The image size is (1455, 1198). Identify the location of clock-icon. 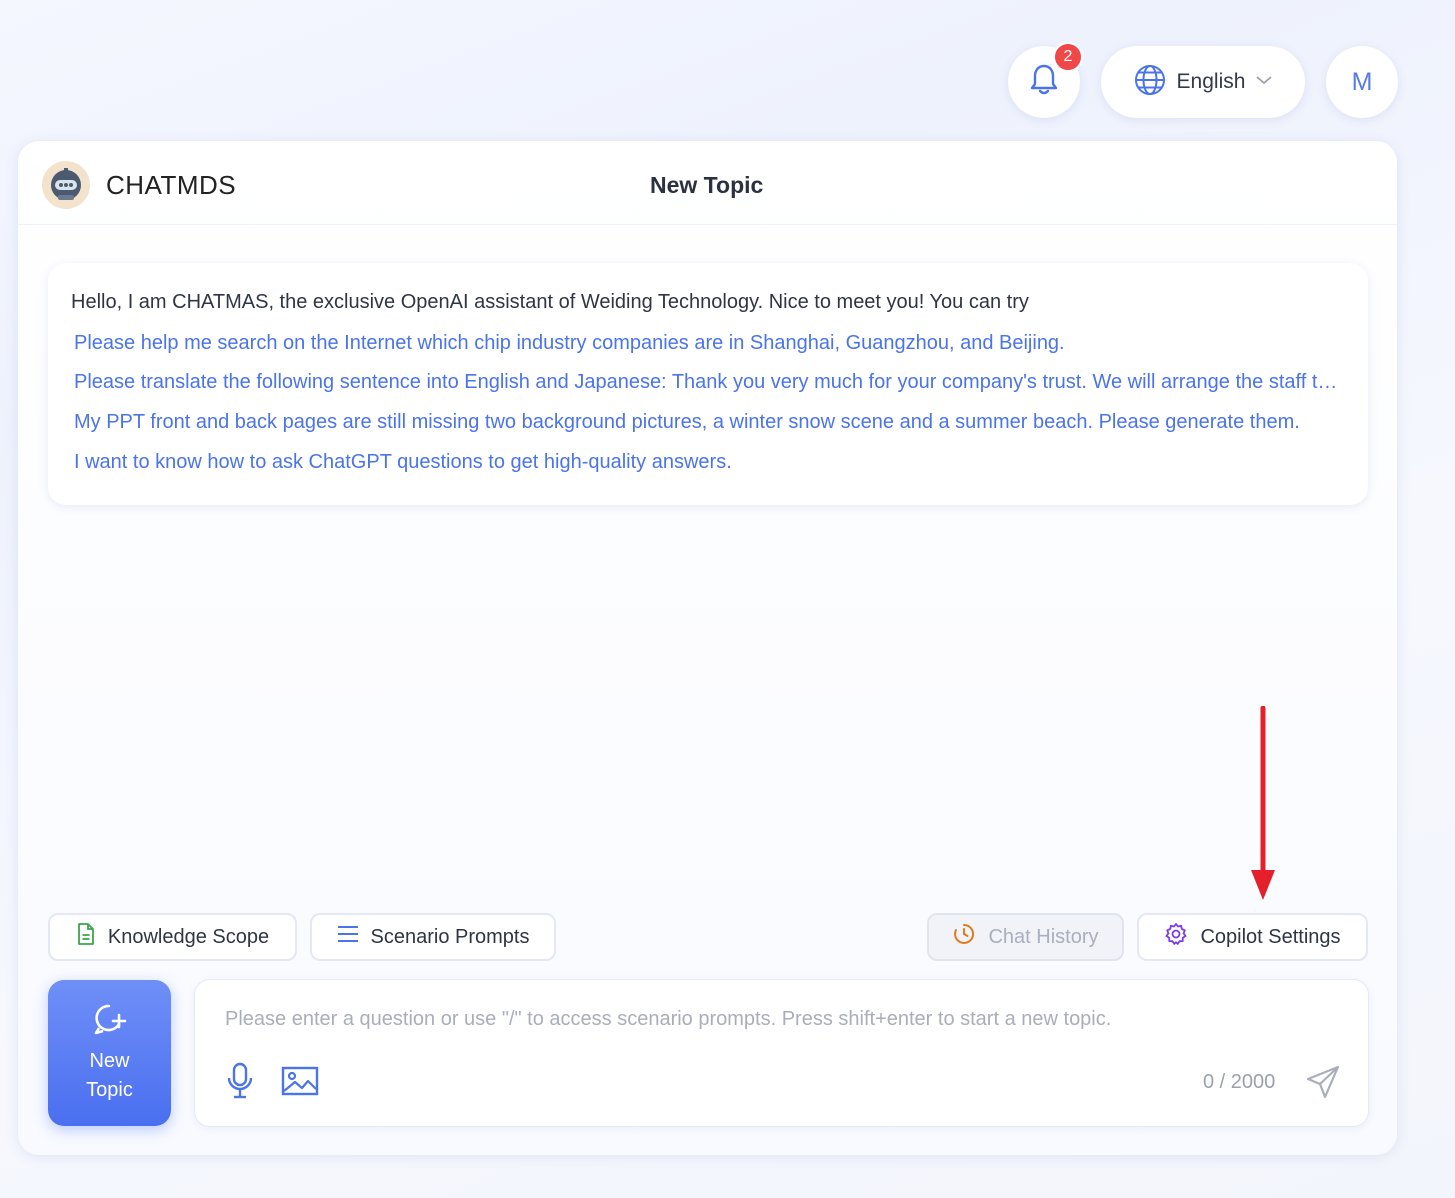
(964, 937).